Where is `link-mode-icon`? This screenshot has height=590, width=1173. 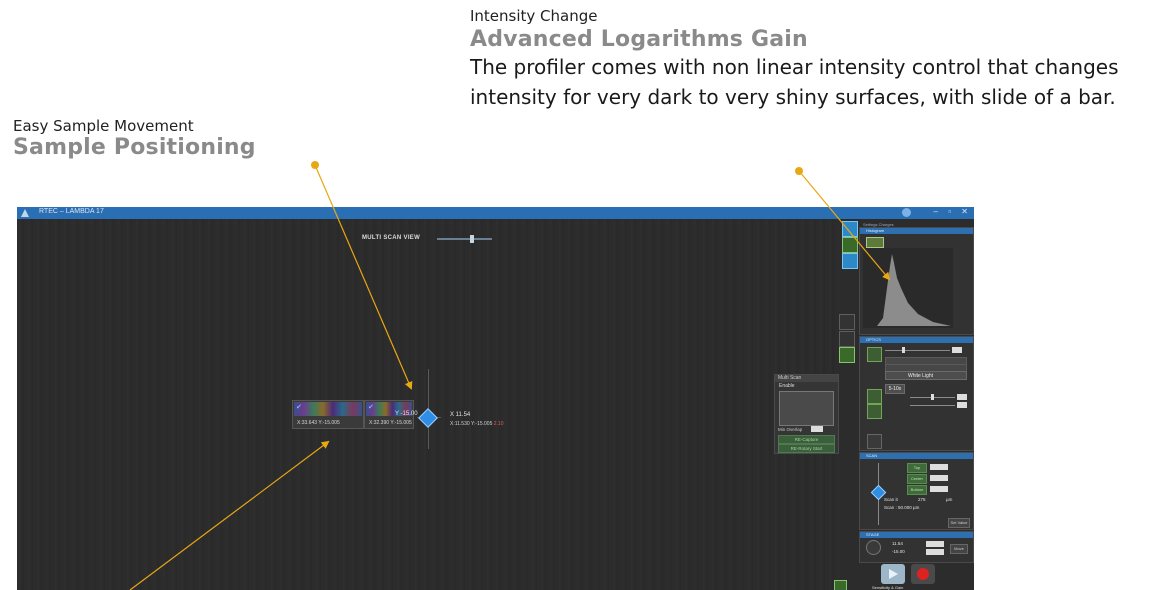 link-mode-icon is located at coordinates (850, 261).